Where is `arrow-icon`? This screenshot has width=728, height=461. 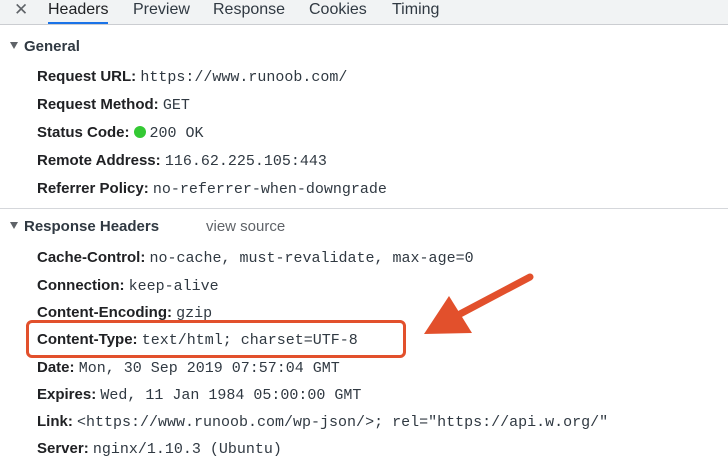
arrow-icon is located at coordinates (479, 303).